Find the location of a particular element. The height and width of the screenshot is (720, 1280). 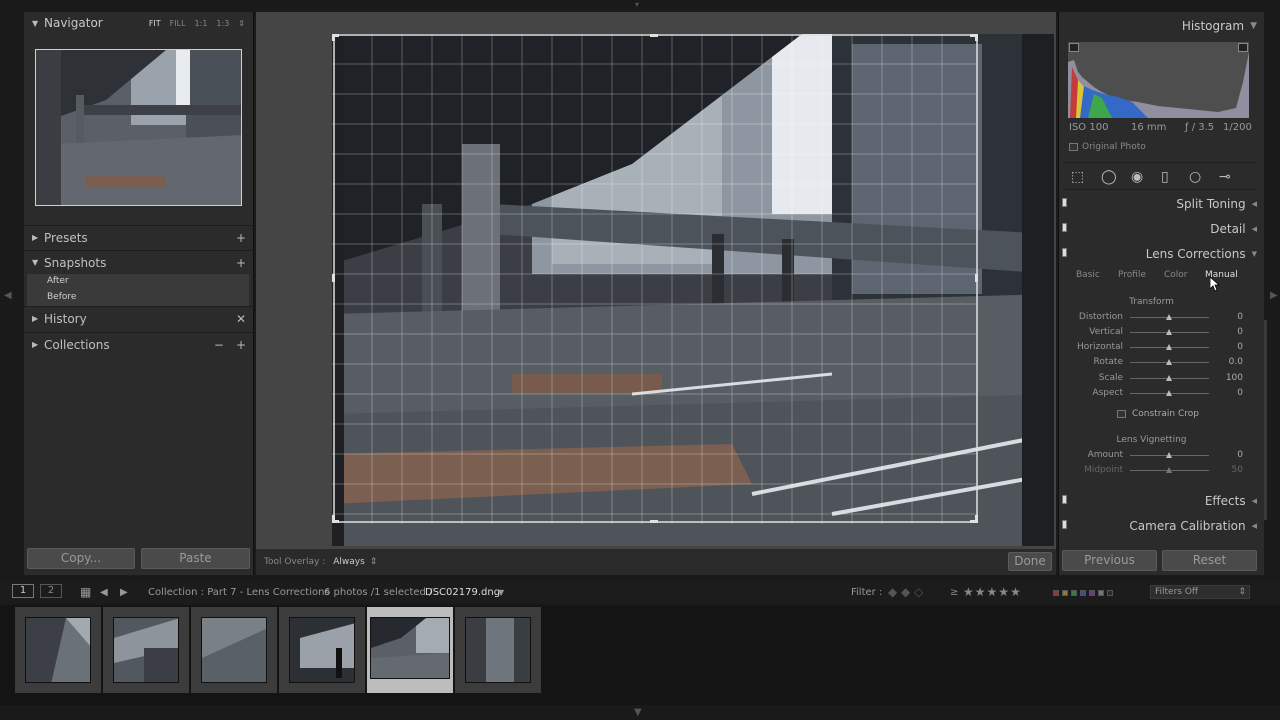

snapshot-item: Before is located at coordinates (138, 298).